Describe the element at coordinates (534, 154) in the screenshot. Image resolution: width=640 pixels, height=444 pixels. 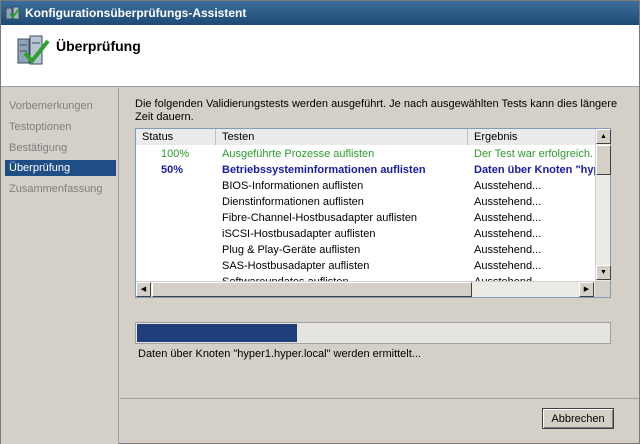
I see `row-result: Der Test war erfolgreich.` at that location.